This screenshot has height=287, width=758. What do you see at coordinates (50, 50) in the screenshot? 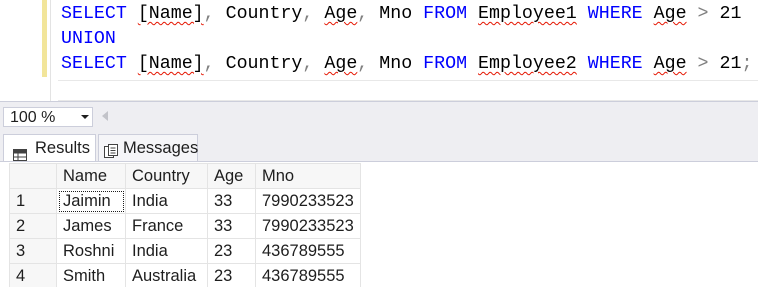
I see `editor-gutter-separator` at bounding box center [50, 50].